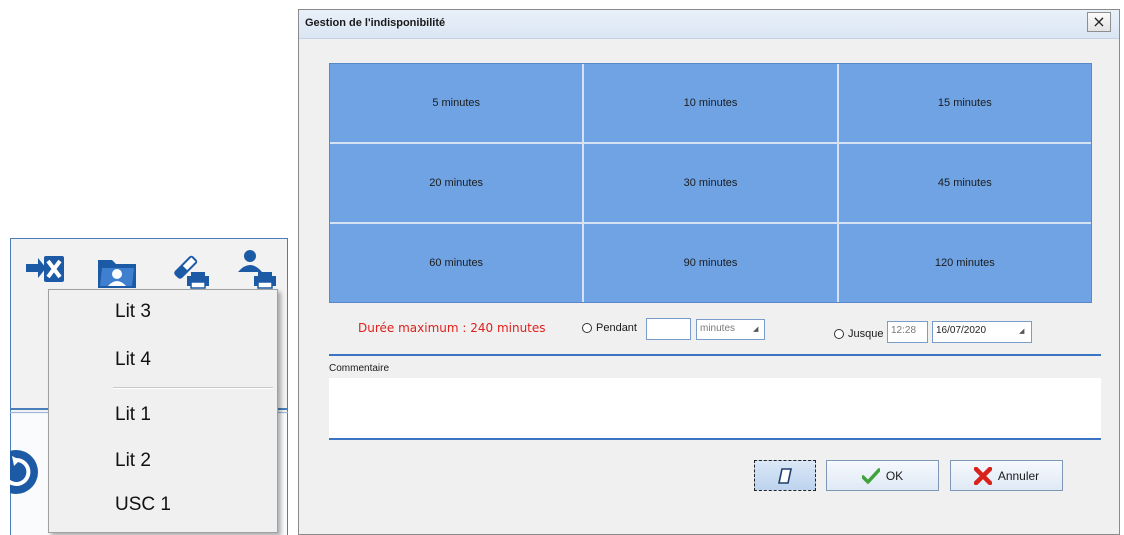  Describe the element at coordinates (163, 360) in the screenshot. I see `menu-item-lit-4: Lit 4` at that location.